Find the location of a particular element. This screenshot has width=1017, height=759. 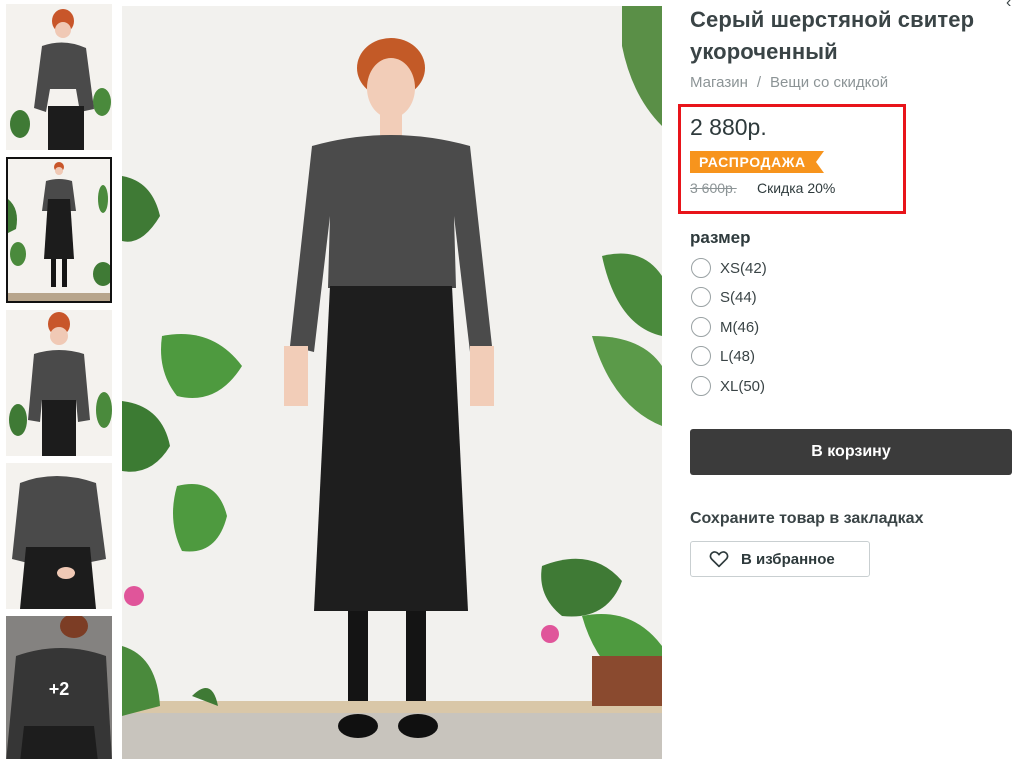

add-to-favorites-button: В избранное is located at coordinates (780, 559).